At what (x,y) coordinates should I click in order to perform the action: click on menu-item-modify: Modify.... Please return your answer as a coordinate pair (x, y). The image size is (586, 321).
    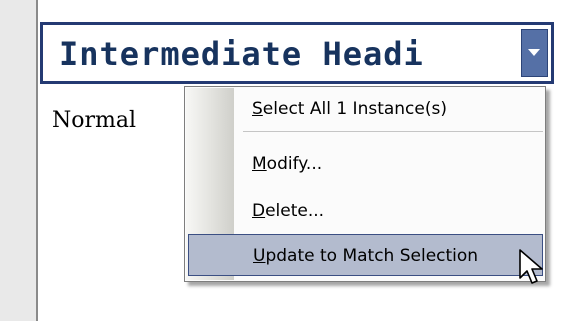
    Looking at the image, I should click on (365, 164).